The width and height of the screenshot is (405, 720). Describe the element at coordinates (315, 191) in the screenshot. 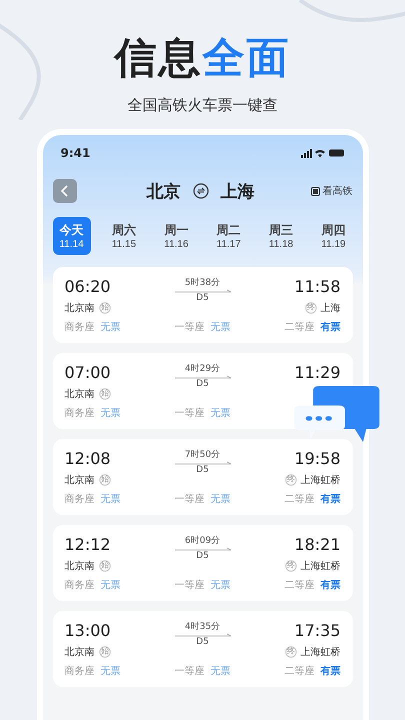

I see `checkbox` at that location.